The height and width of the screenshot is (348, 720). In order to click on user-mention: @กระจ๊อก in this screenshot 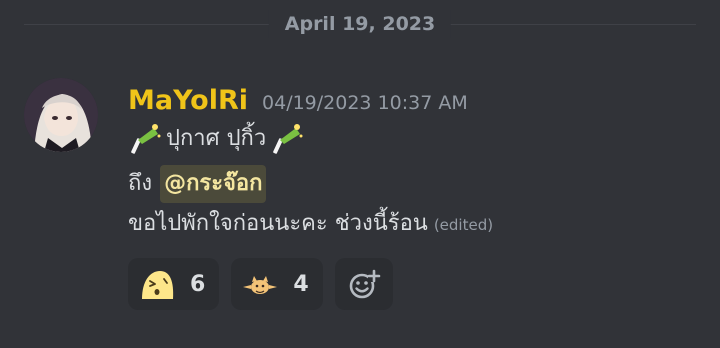, I will do `click(213, 184)`.